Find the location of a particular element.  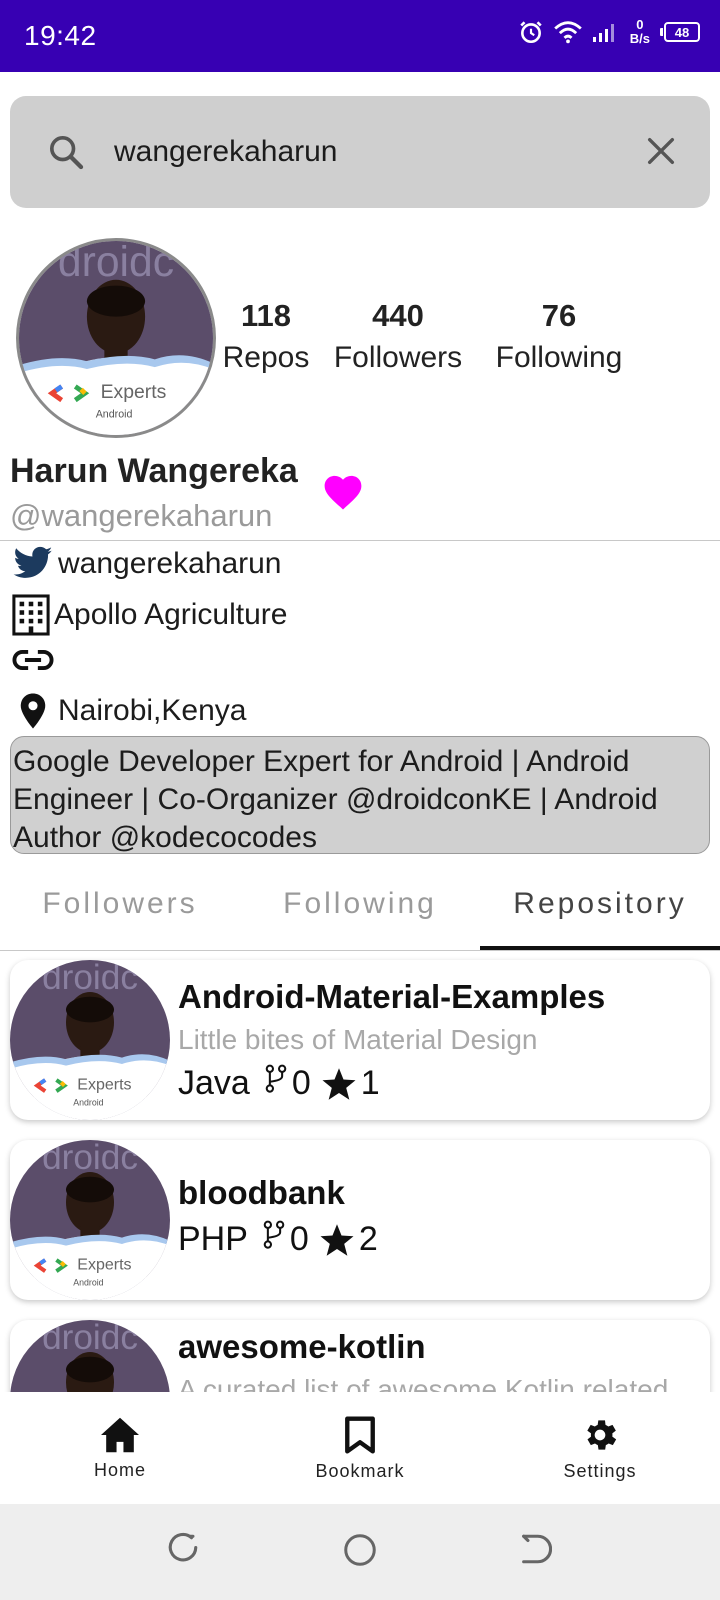

twitter-handle: wangerekaharun is located at coordinates (170, 563).